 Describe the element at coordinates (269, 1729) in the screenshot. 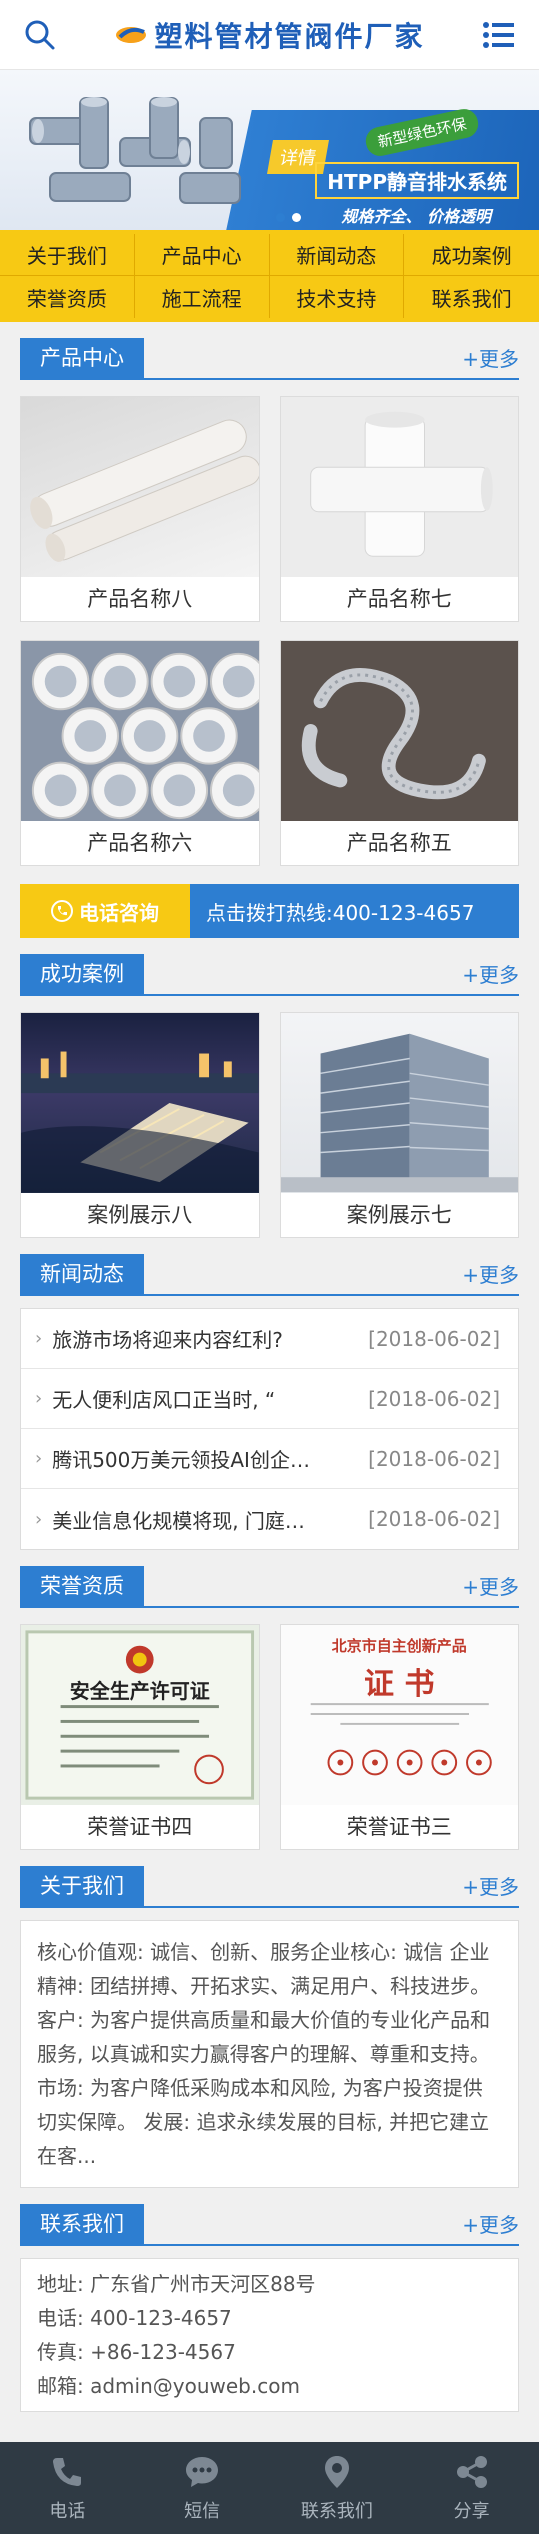

I see `honors-grid: 安全生产许可证 荣誉证书四 北京市自主创新产品 证 书 荣誉证书三` at that location.